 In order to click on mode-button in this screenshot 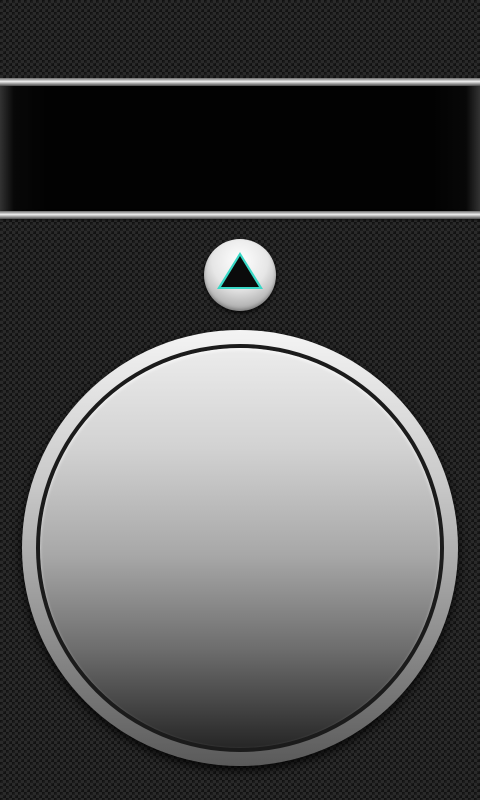, I will do `click(240, 275)`.